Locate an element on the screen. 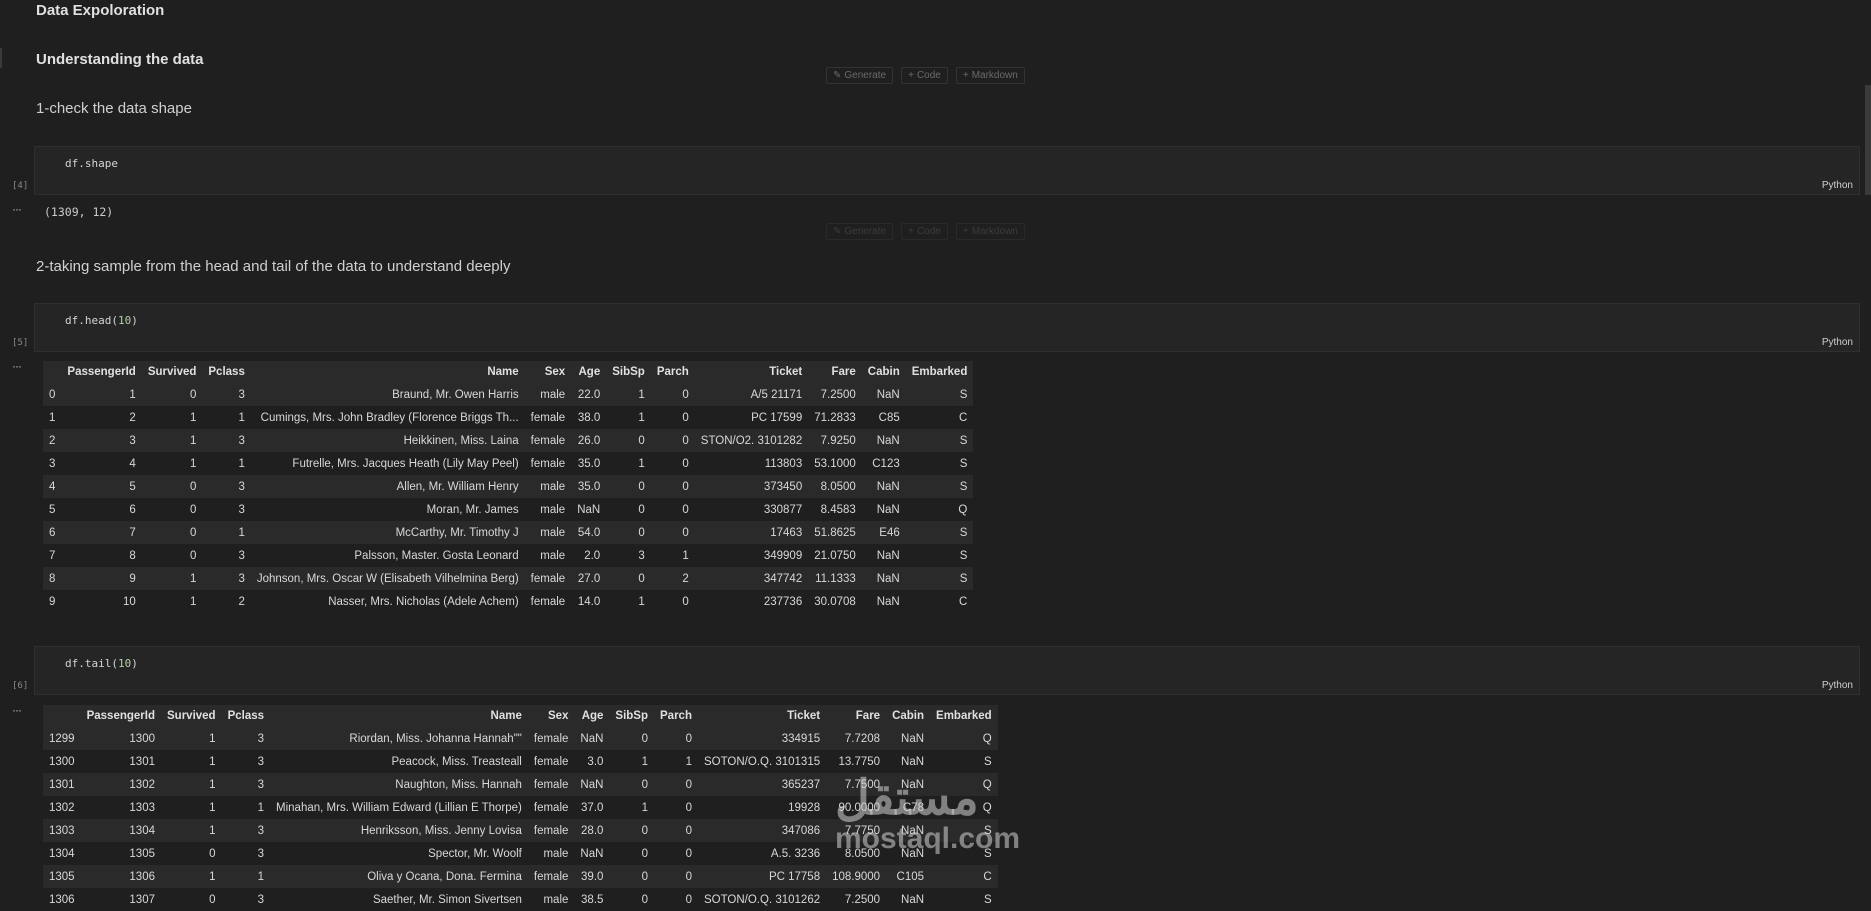 This screenshot has height=911, width=1871. table-cell: 51.8625 is located at coordinates (835, 532).